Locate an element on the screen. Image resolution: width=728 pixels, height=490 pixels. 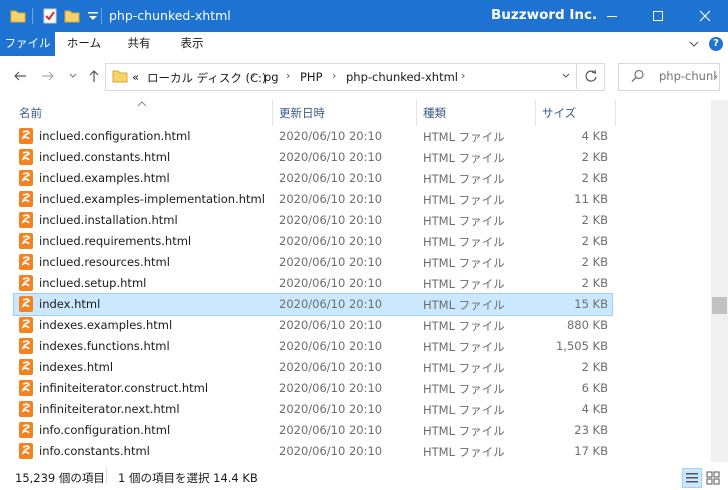
file-name: inclued.constants.html is located at coordinates (105, 157).